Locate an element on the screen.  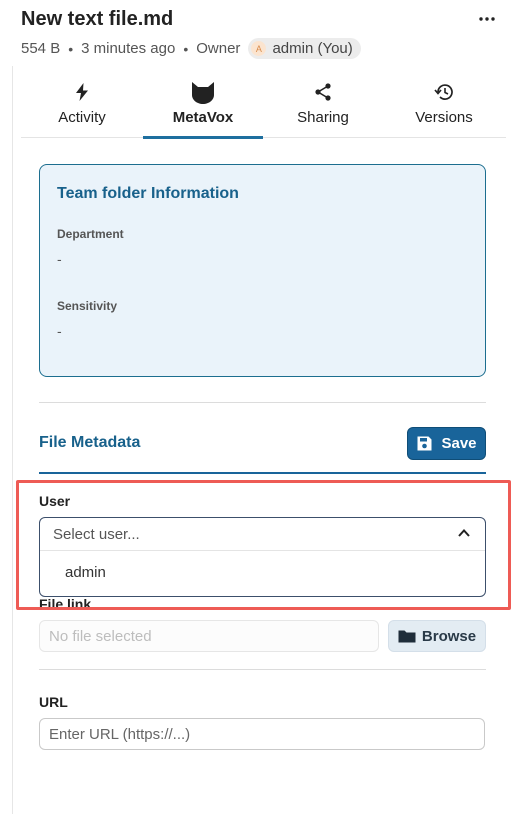
file-title: New text file.md is located at coordinates (97, 19).